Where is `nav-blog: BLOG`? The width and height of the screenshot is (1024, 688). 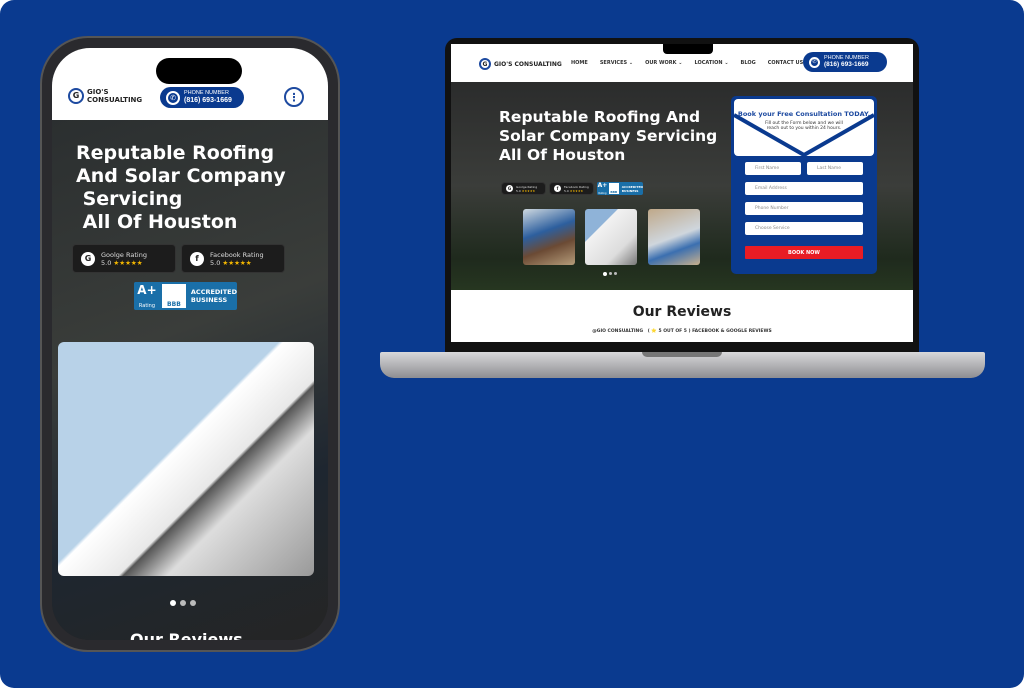
nav-blog: BLOG is located at coordinates (748, 63).